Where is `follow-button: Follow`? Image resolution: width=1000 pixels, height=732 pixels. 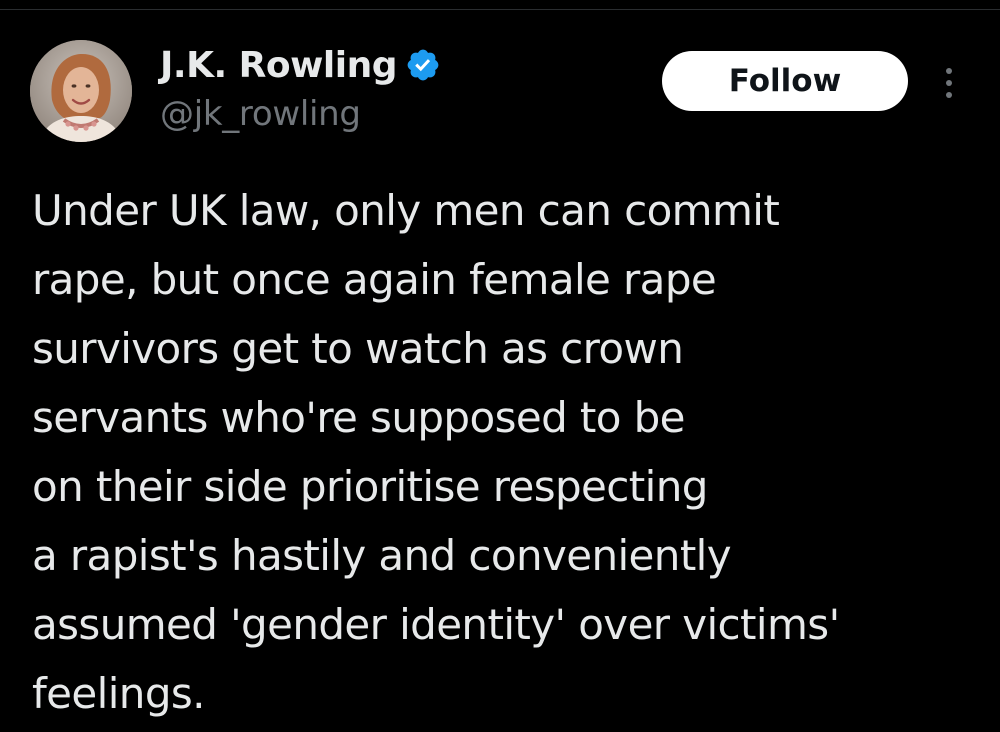
follow-button: Follow is located at coordinates (785, 81).